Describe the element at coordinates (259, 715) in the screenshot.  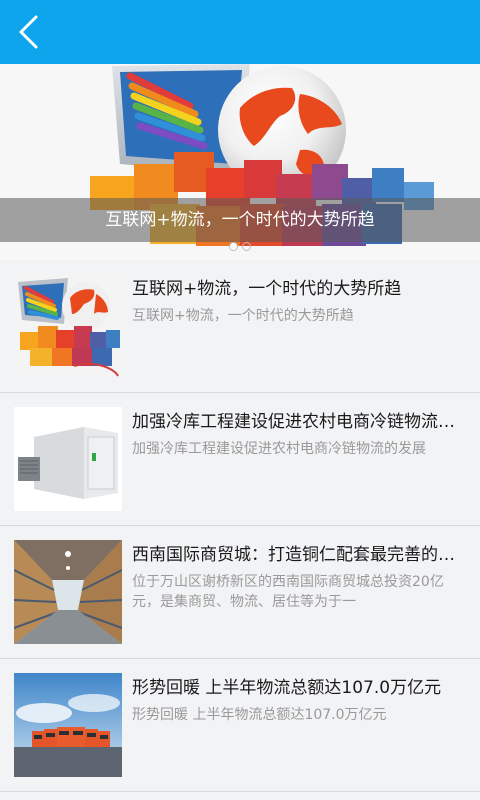
I see `news-summary: 形势回暖 上半年物流总额达107.0万亿元` at that location.